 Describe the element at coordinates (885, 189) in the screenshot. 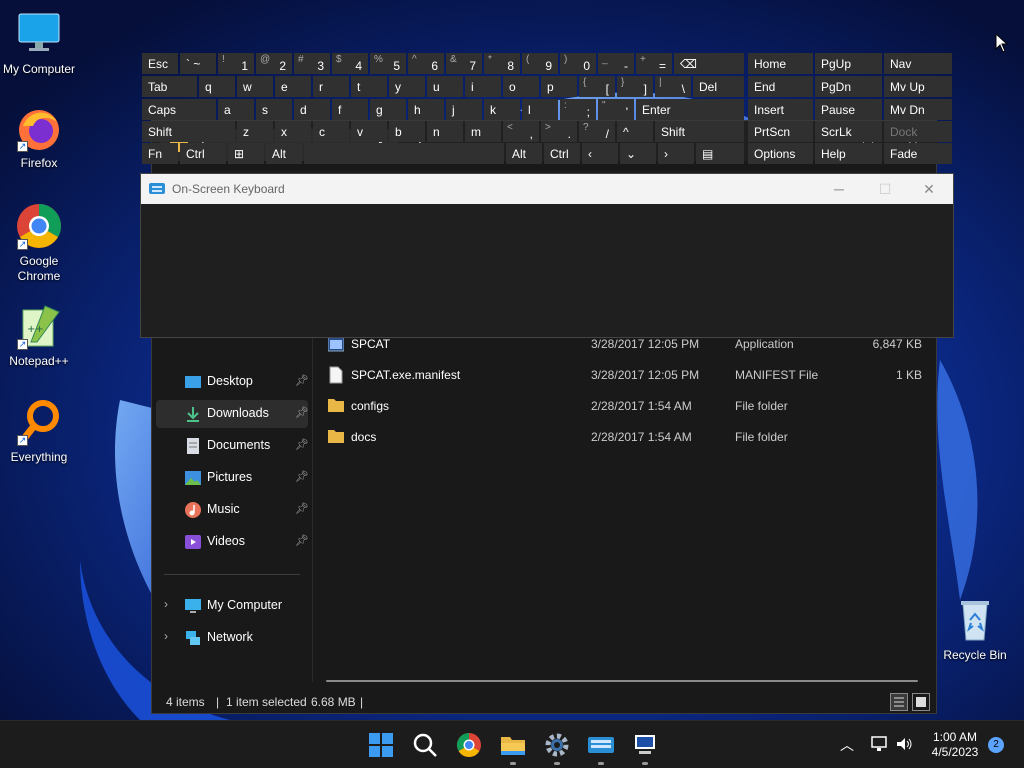

I see `osk-maximize-button: ☐` at that location.